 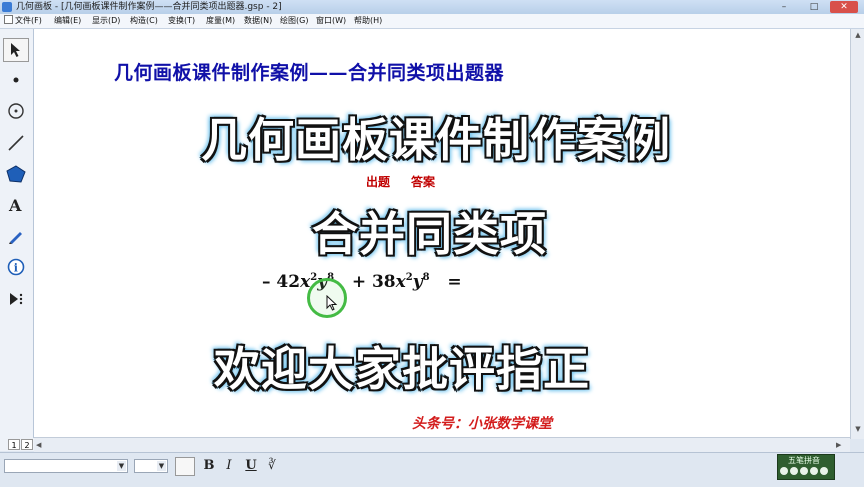 I want to click on app-icon, so click(x=7, y=7).